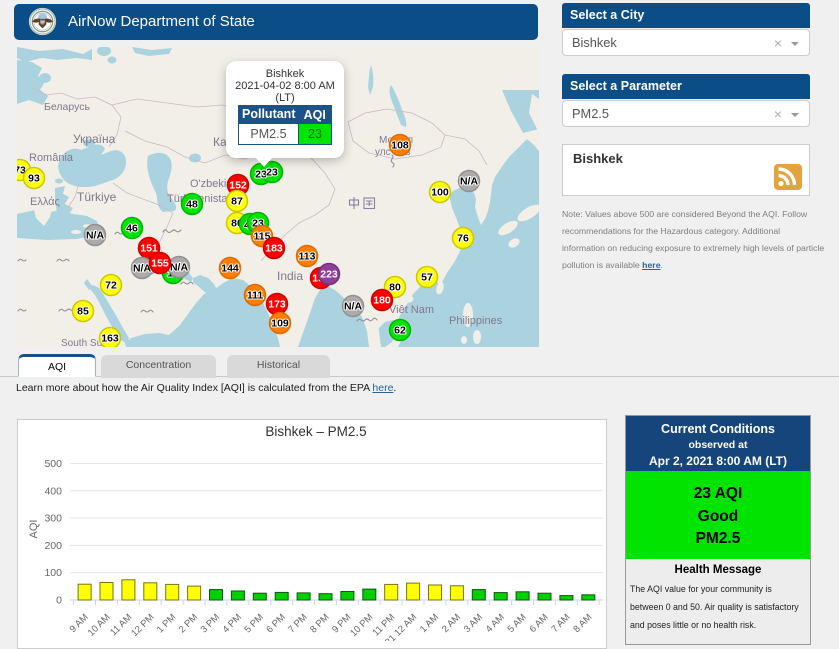 This screenshot has height=649, width=839. What do you see at coordinates (329, 275) in the screenshot?
I see `svg-text: 223` at bounding box center [329, 275].